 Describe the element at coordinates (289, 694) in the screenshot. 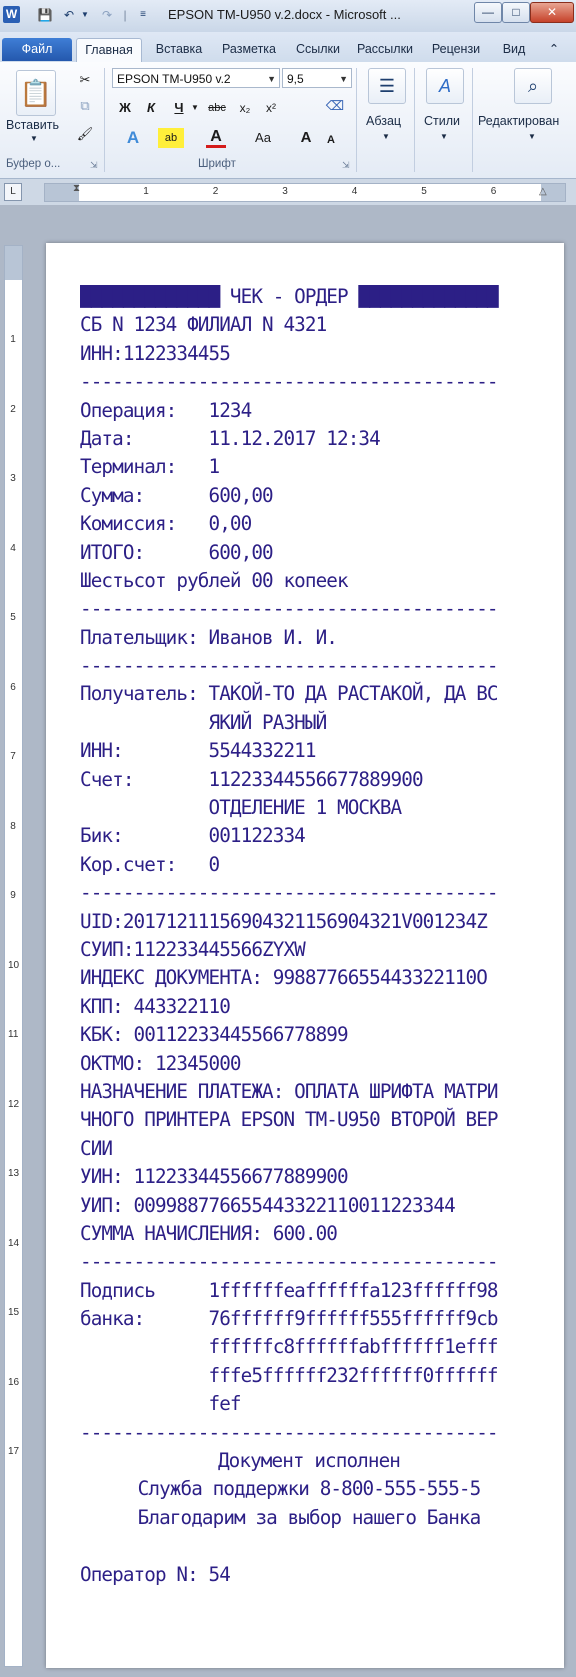

I see `receipt-line: Получатель: ТАКОЙ-ТО ДА РАСТАКОЙ, ДА ВС` at that location.